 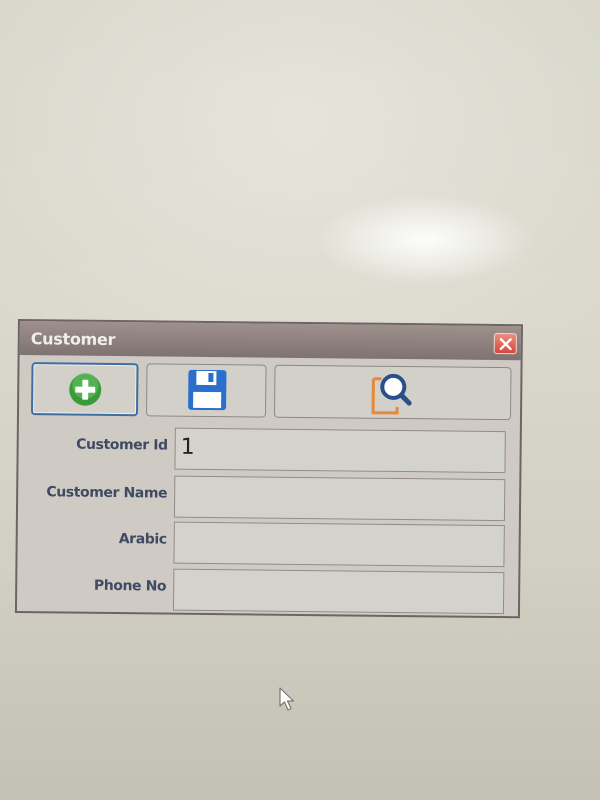 What do you see at coordinates (130, 586) in the screenshot?
I see `phone-no-label: Phone No` at bounding box center [130, 586].